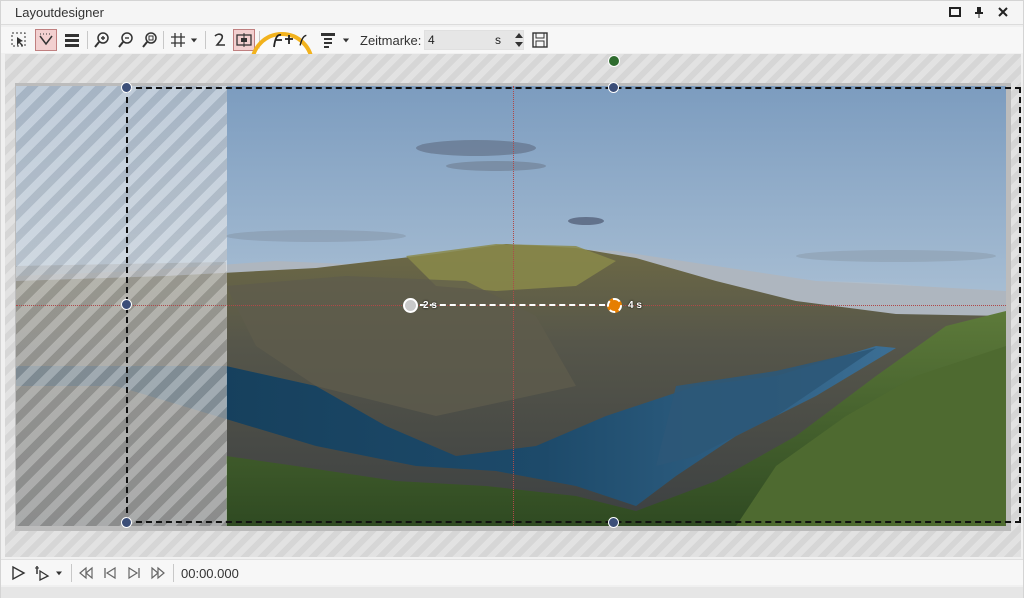  Describe the element at coordinates (158, 573) in the screenshot. I see `skip-end-icon` at that location.